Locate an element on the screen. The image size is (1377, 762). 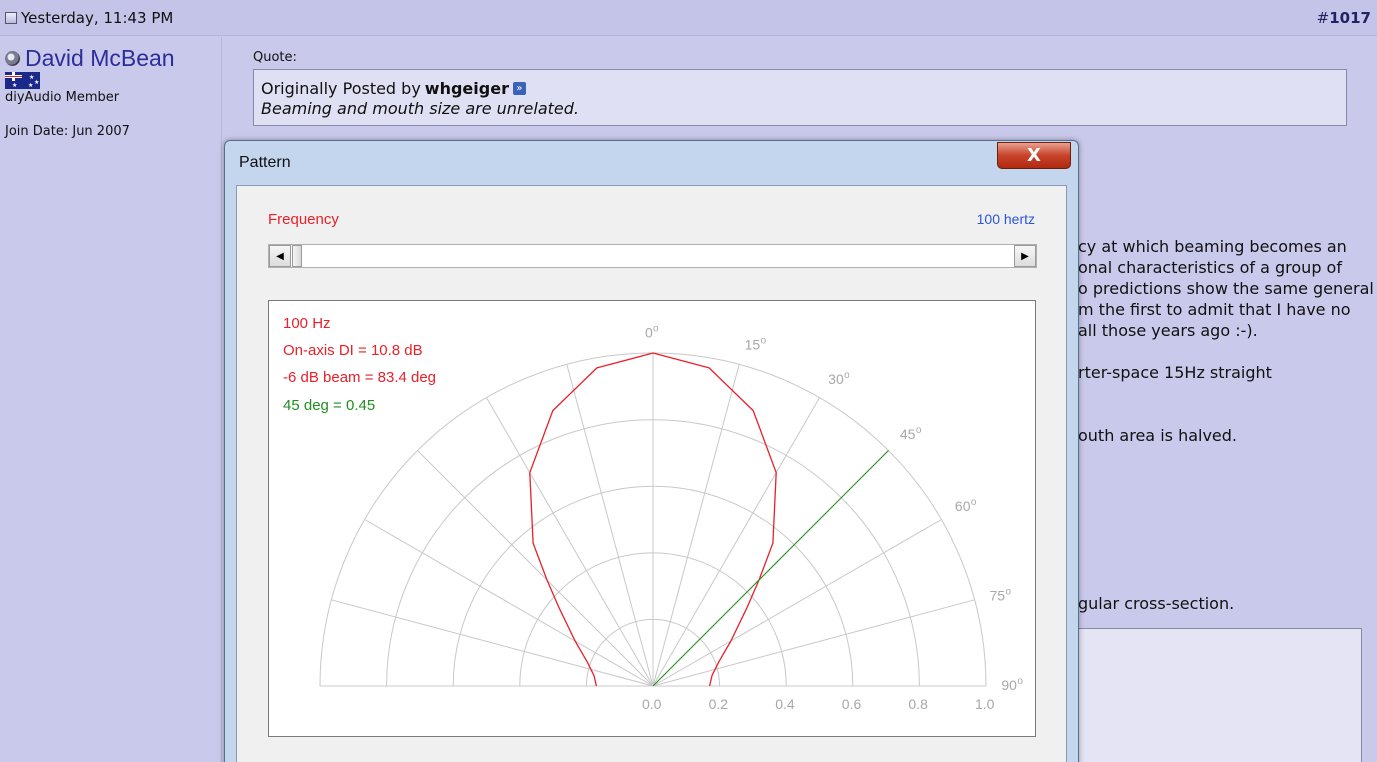
scroll-right-button: ▶ is located at coordinates (1025, 256).